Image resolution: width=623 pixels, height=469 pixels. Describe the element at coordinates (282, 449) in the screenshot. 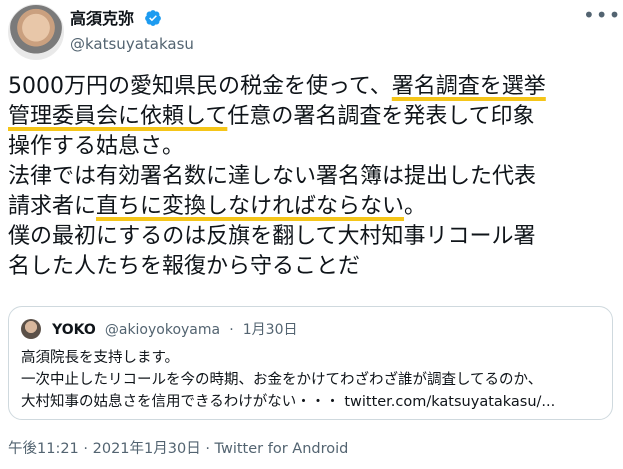

I see `tweet-source: Twitter for Android` at that location.